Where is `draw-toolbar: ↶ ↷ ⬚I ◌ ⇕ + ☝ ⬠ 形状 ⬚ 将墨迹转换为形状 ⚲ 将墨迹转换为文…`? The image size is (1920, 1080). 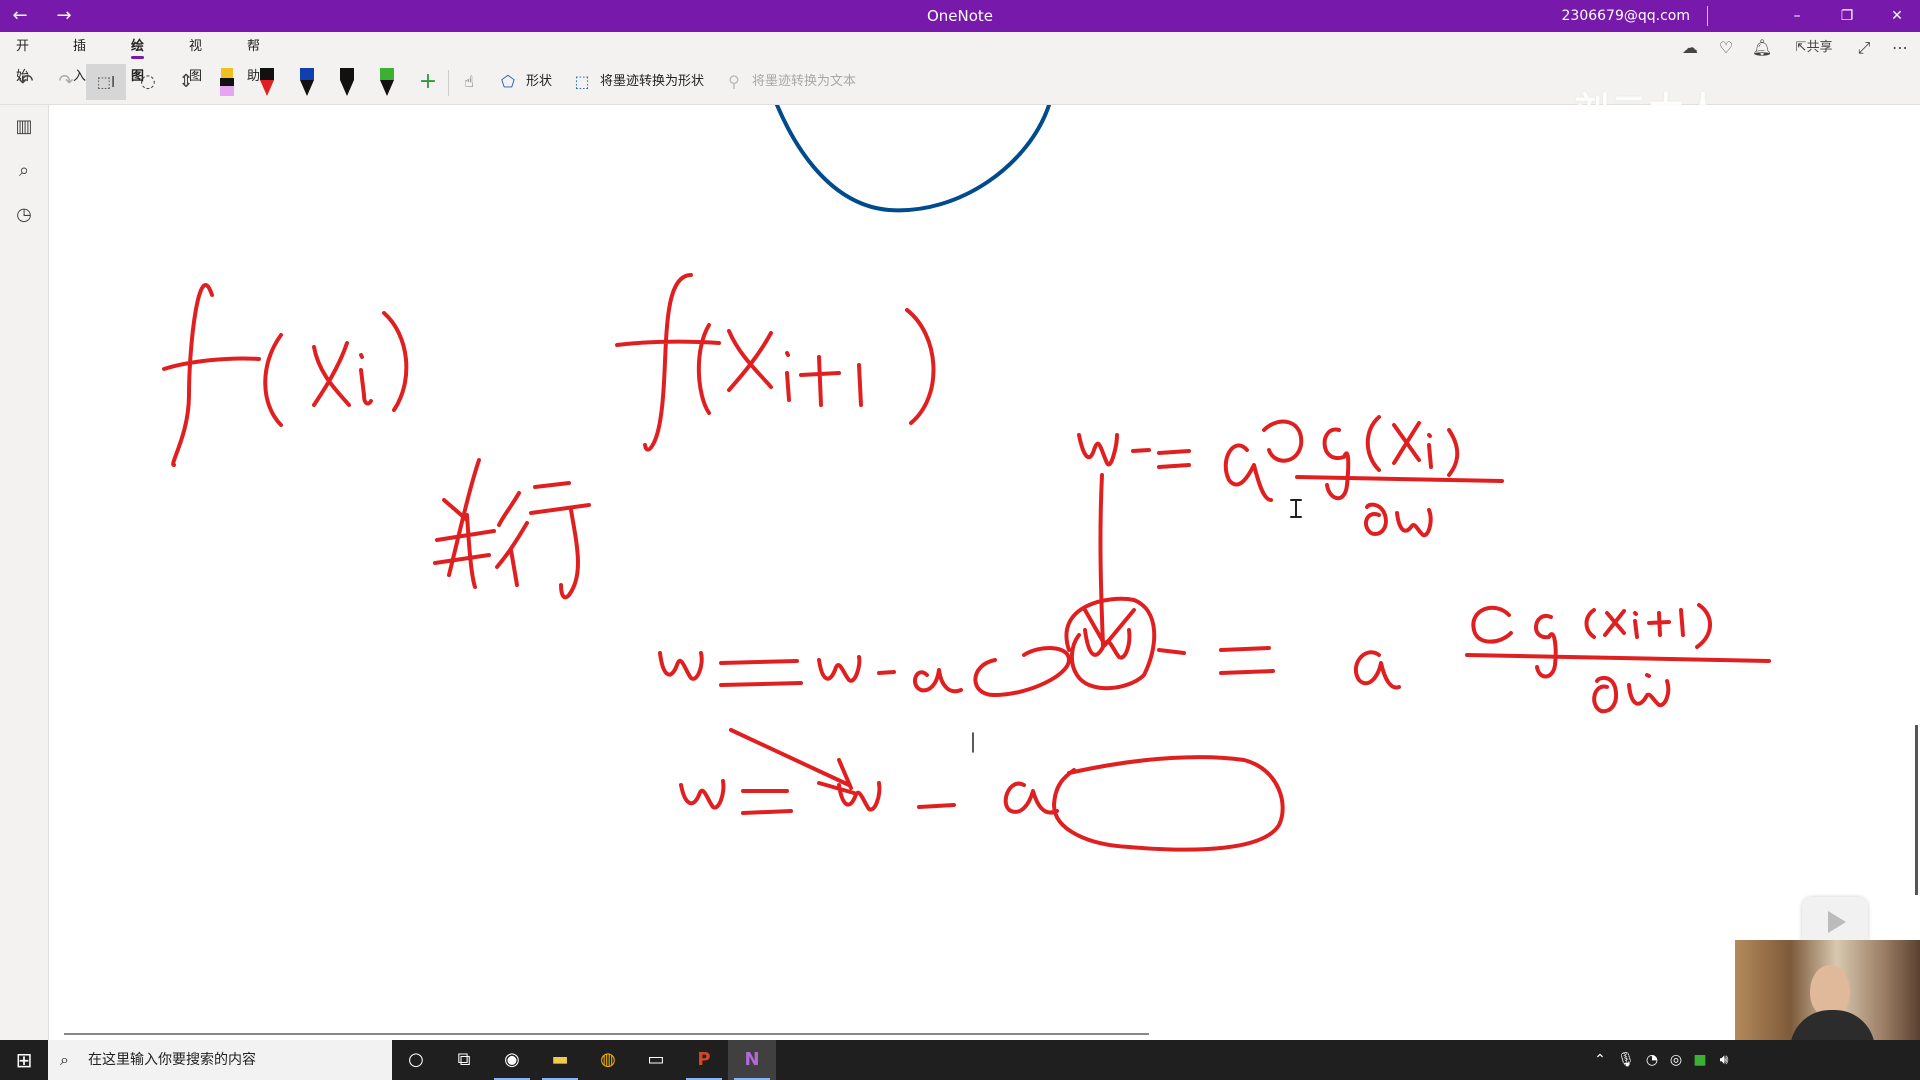
draw-toolbar: ↶ ↷ ⬚I ◌ ⇕ + ☝ ⬠ 形状 ⬚ 将墨迹转换为形状 ⚲ 将墨迹转换为文… is located at coordinates (960, 82).